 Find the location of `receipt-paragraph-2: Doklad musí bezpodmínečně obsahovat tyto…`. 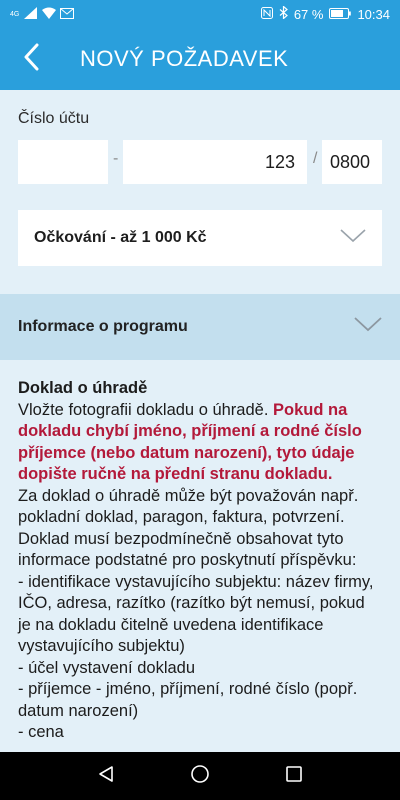

receipt-paragraph-2: Doklad musí bezpodmínečně obsahovat tyto… is located at coordinates (187, 549).